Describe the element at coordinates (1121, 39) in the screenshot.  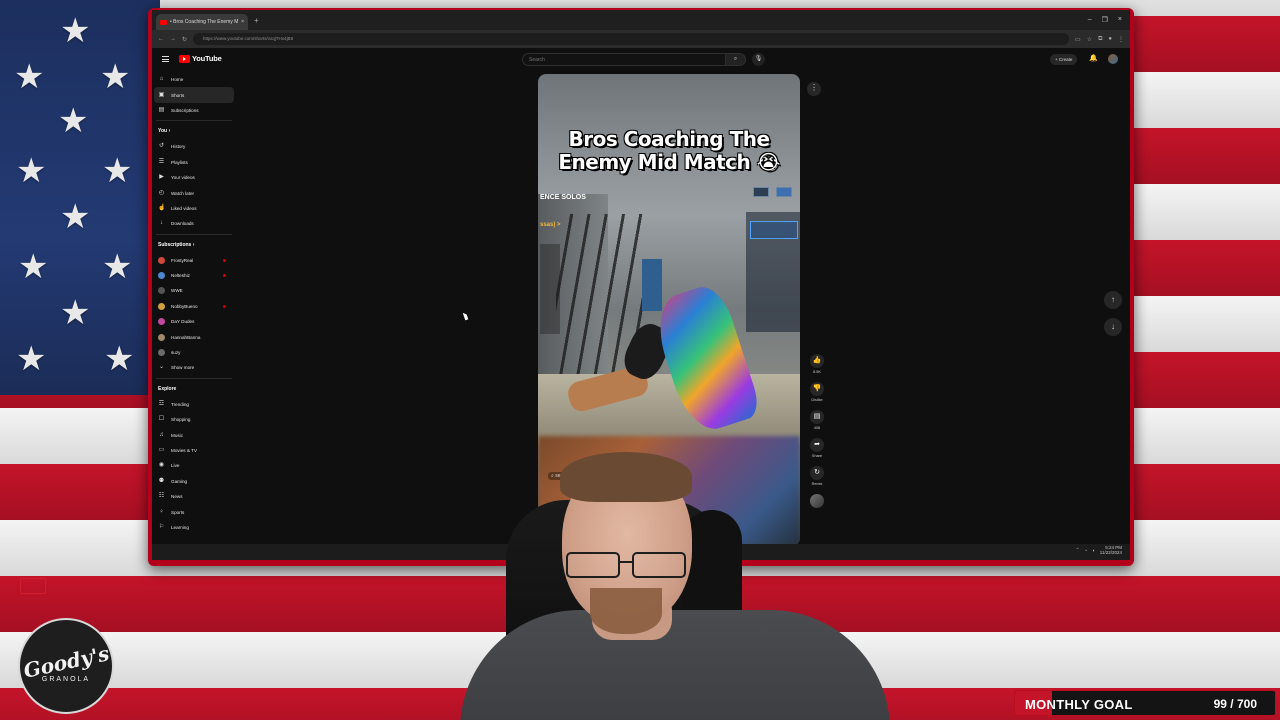
I see `browser-menu-icon: ⋮` at that location.